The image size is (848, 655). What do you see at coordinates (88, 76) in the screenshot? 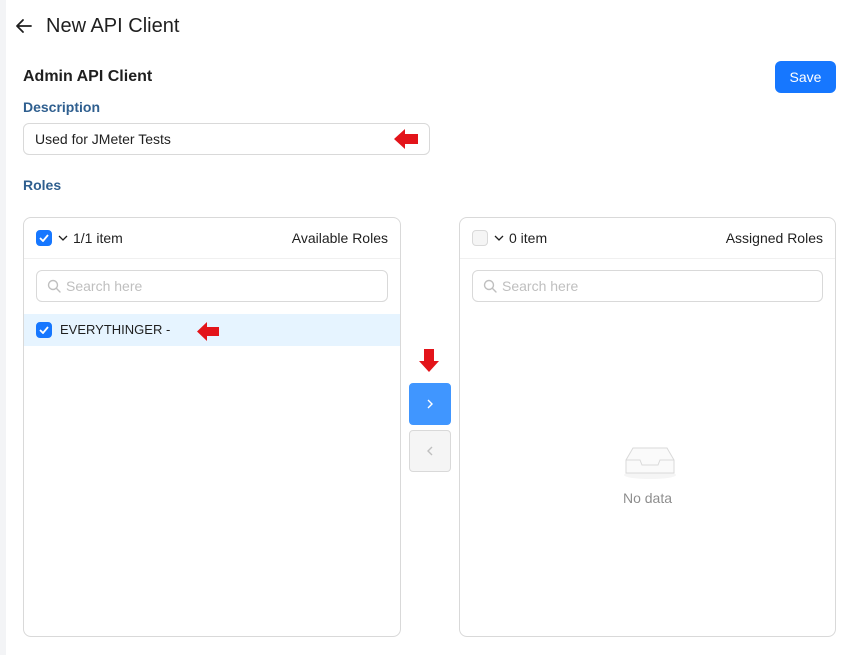
I see `client-name-heading: Admin API Client` at bounding box center [88, 76].